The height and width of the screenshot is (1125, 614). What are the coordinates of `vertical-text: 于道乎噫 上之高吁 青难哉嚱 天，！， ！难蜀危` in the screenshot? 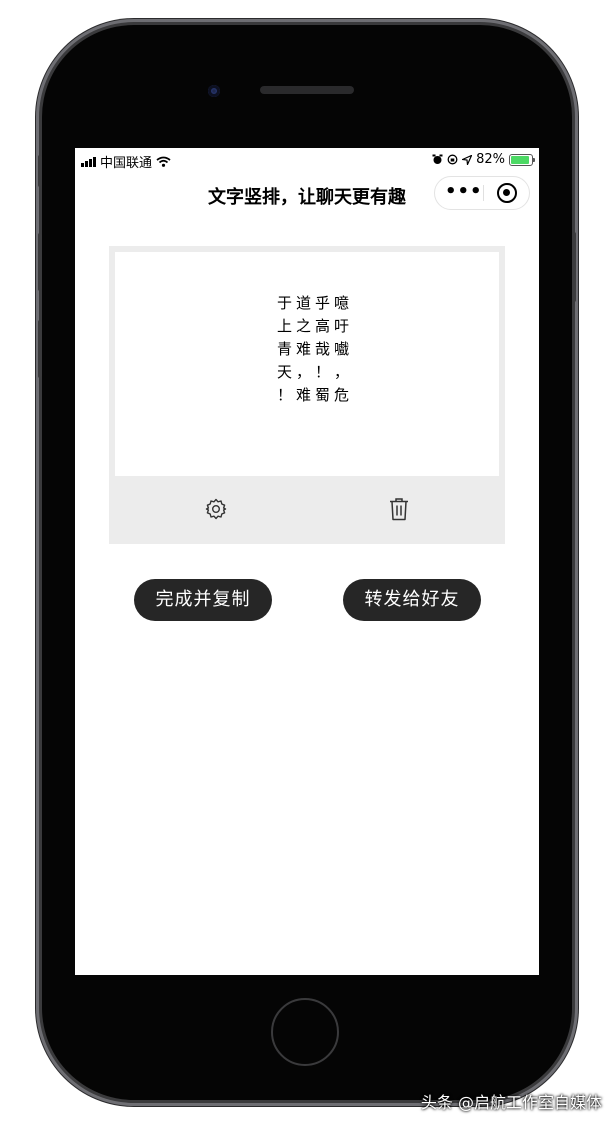 It's located at (315, 349).